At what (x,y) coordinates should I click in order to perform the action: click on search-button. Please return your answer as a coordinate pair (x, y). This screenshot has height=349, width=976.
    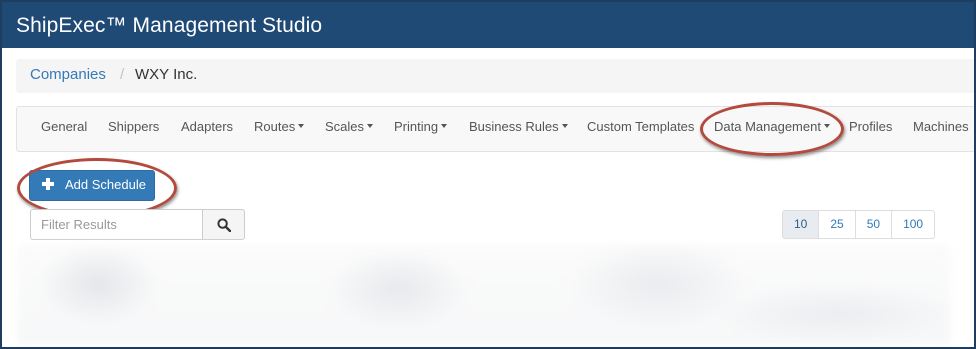
    Looking at the image, I should click on (223, 224).